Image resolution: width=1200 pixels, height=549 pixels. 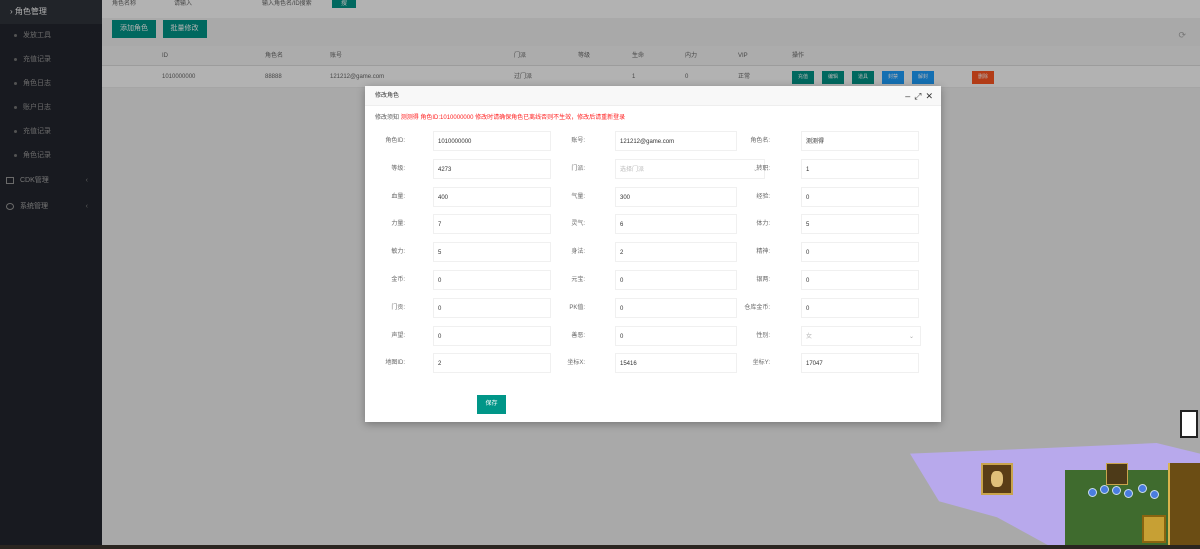 What do you see at coordinates (622, 225) in the screenshot?
I see `field-value: 6` at bounding box center [622, 225].